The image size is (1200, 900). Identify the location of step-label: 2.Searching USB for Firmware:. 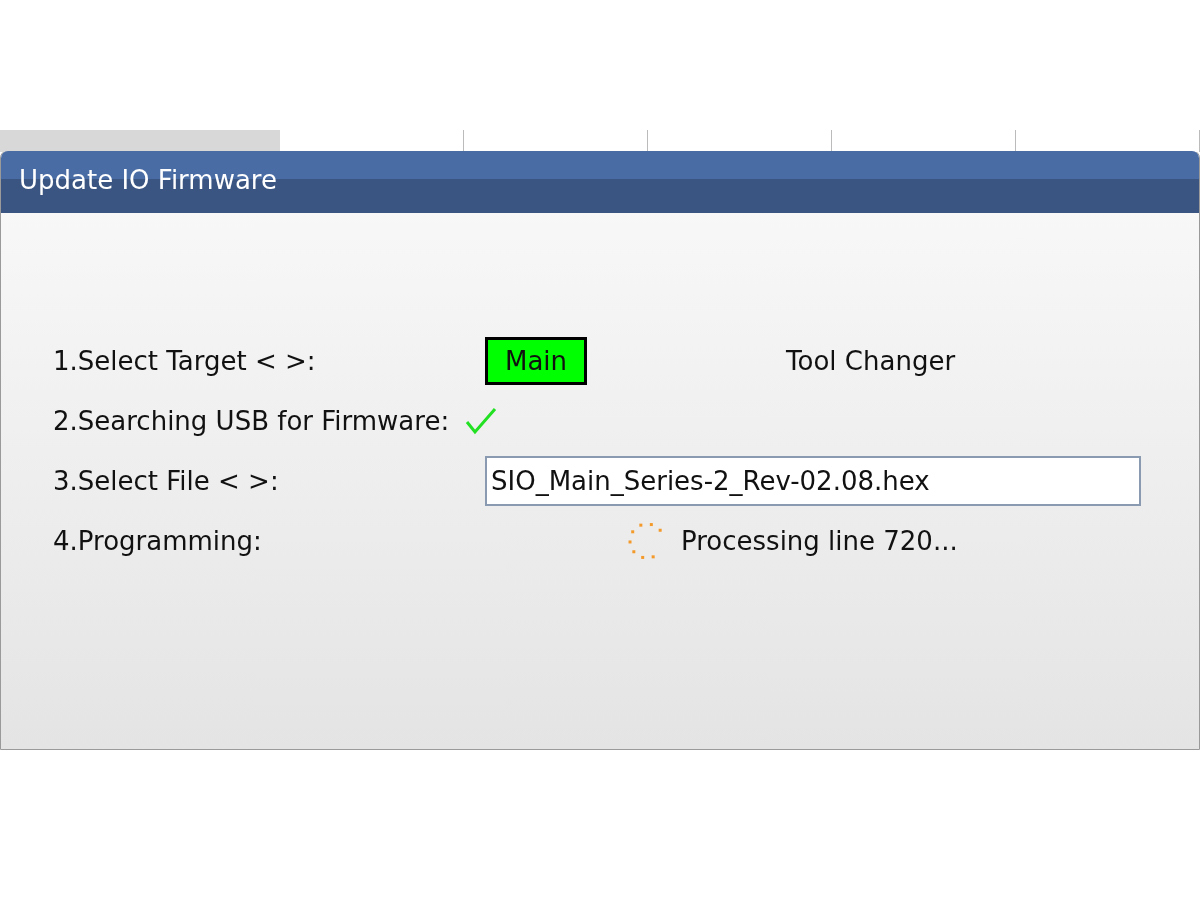
(251, 421).